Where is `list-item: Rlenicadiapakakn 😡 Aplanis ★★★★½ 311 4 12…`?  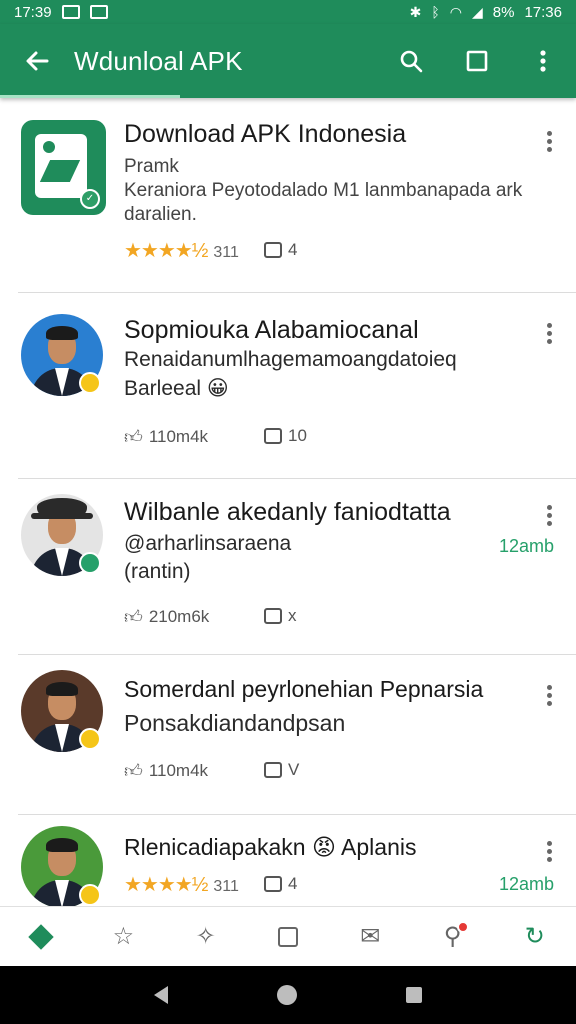 list-item: Rlenicadiapakakn 😡 Aplanis ★★★★½ 311 4 12… is located at coordinates (288, 861).